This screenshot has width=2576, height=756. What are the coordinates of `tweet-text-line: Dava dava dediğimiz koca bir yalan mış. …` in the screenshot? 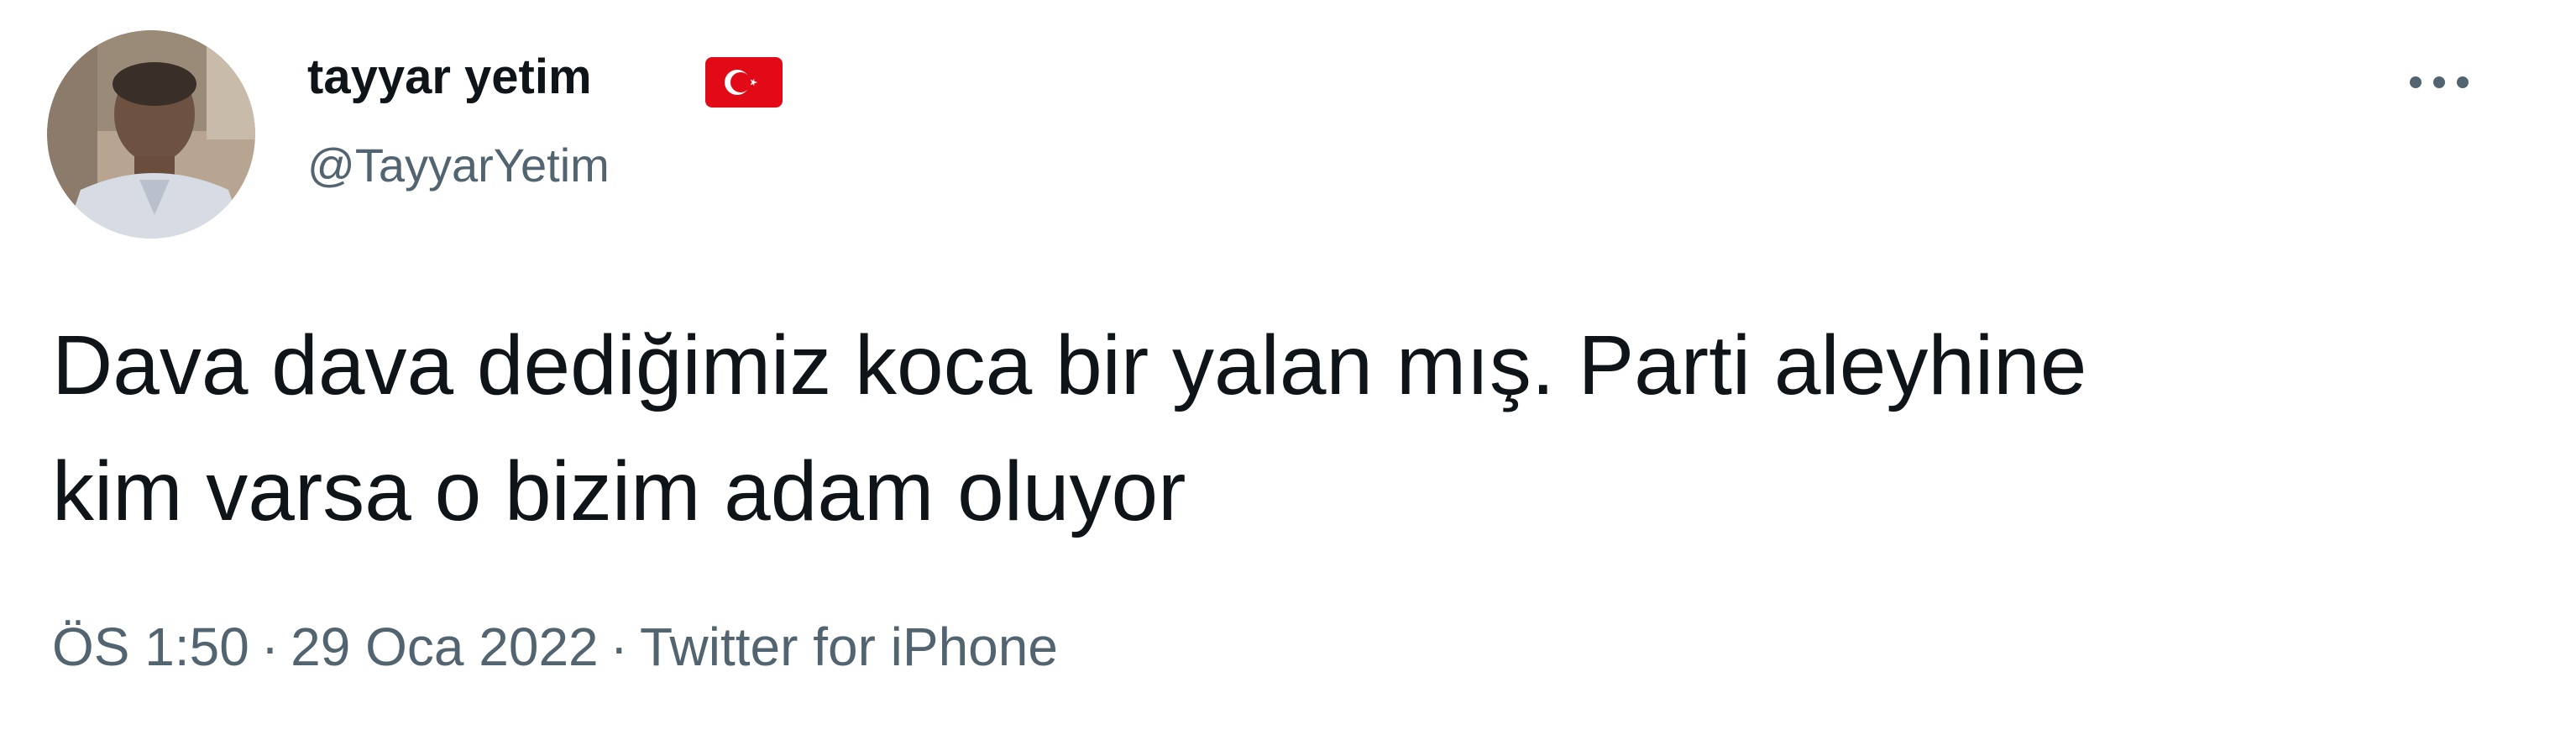 It's located at (1069, 365).